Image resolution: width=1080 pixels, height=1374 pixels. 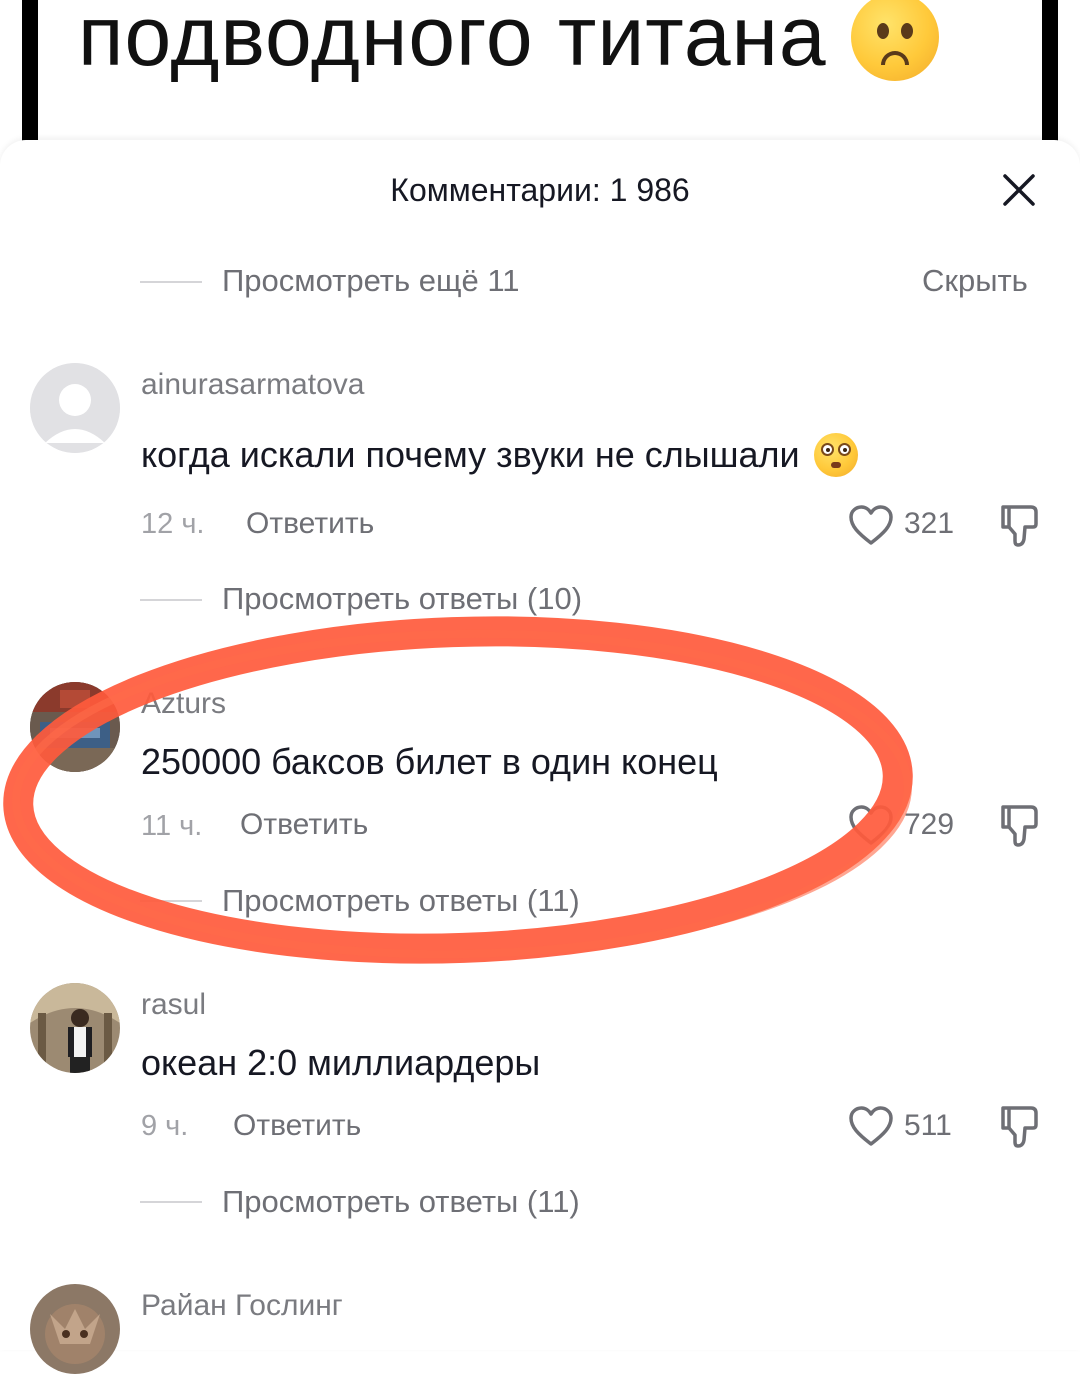 What do you see at coordinates (928, 1125) in the screenshot?
I see `like-count: 511` at bounding box center [928, 1125].